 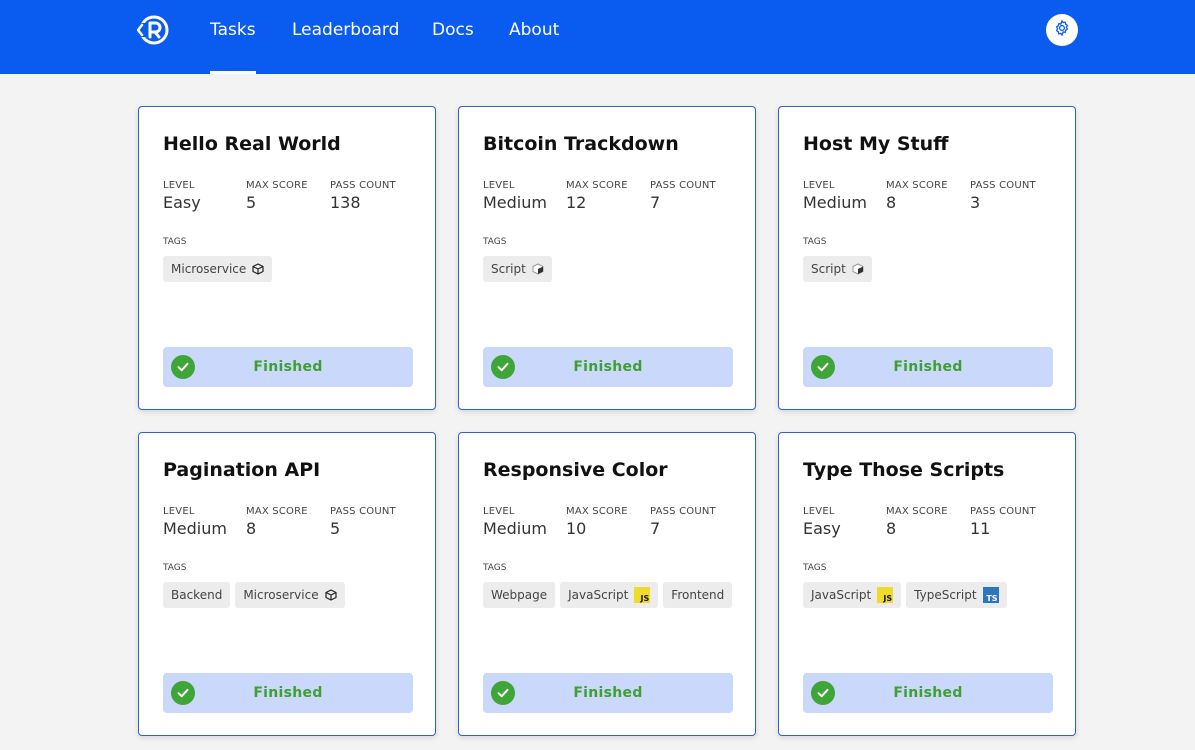 I want to click on tag-list: Webpage JavaScript JS Frontend, so click(x=608, y=595).